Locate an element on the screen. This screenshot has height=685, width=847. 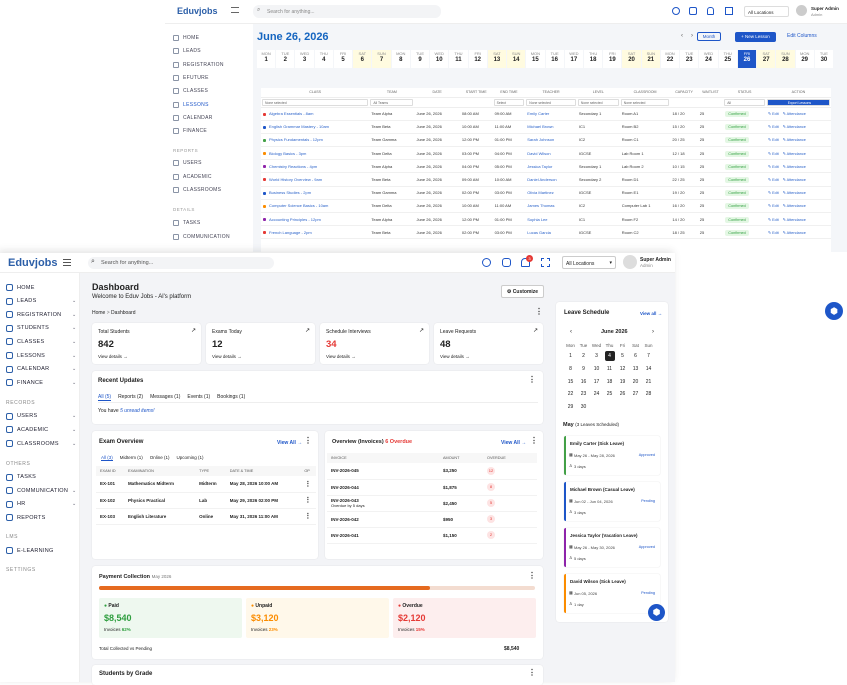
sidebar-item: REPORTS is located at coordinates (26, 518).